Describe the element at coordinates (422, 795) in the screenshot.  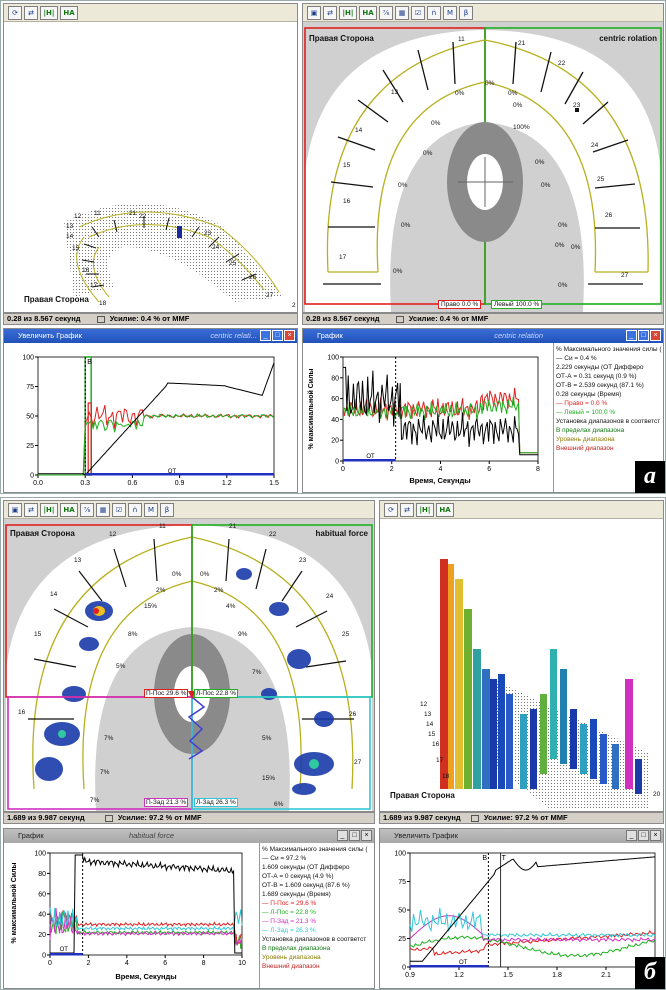
I see `b-3d-side-label: Правая Сторона` at that location.